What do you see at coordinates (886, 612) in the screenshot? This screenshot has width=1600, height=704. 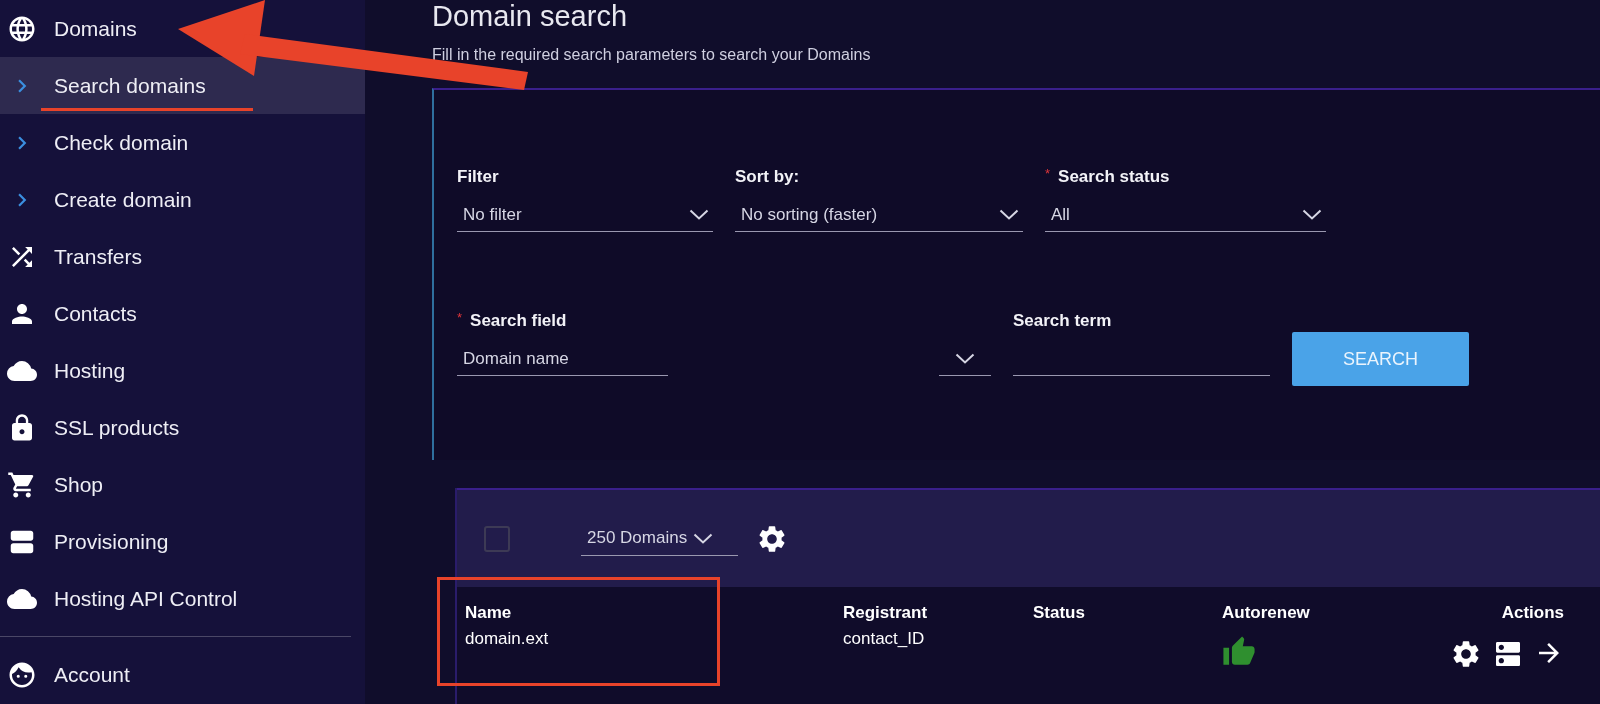 I see `column-header: Registrant` at bounding box center [886, 612].